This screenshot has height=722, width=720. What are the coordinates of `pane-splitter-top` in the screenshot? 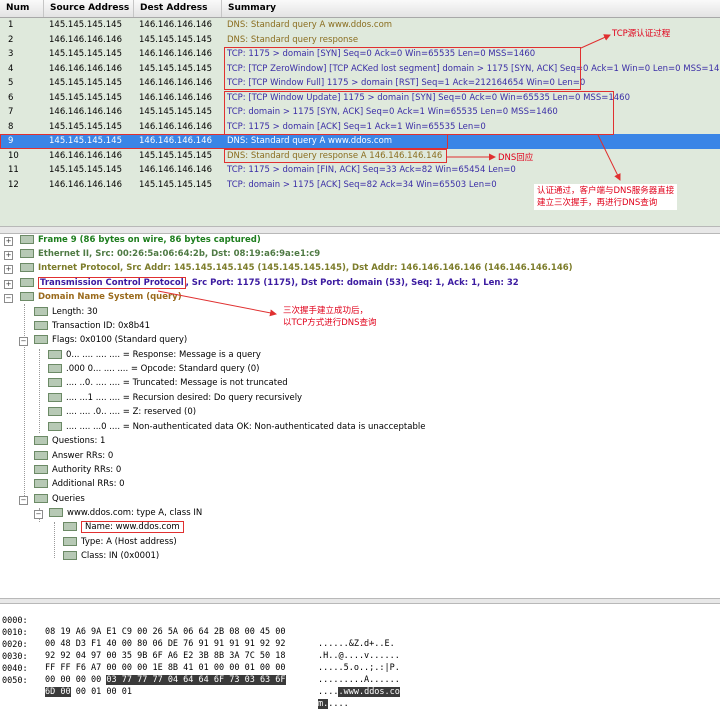 It's located at (360, 230).